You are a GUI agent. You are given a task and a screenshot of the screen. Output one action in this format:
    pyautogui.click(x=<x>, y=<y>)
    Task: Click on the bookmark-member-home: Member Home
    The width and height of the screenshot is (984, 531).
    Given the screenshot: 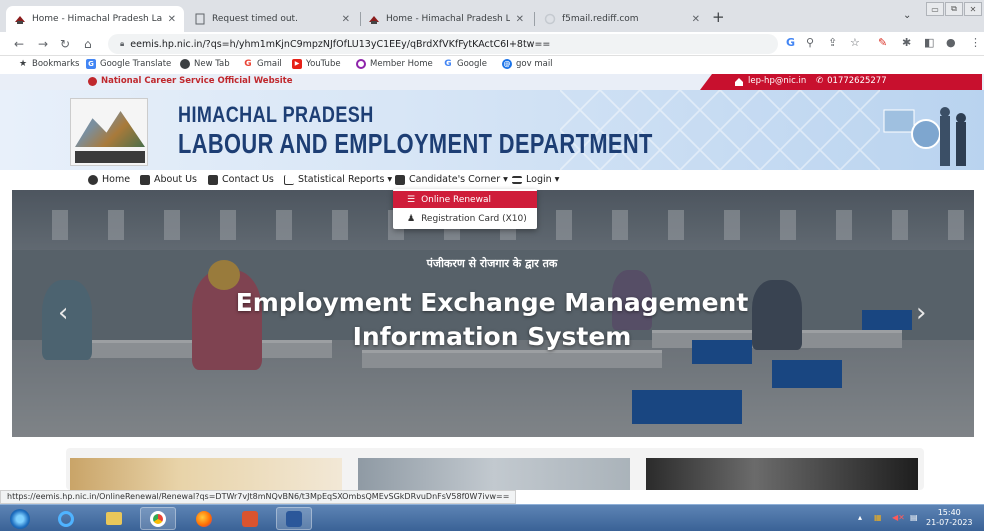 What is the action you would take?
    pyautogui.click(x=394, y=64)
    